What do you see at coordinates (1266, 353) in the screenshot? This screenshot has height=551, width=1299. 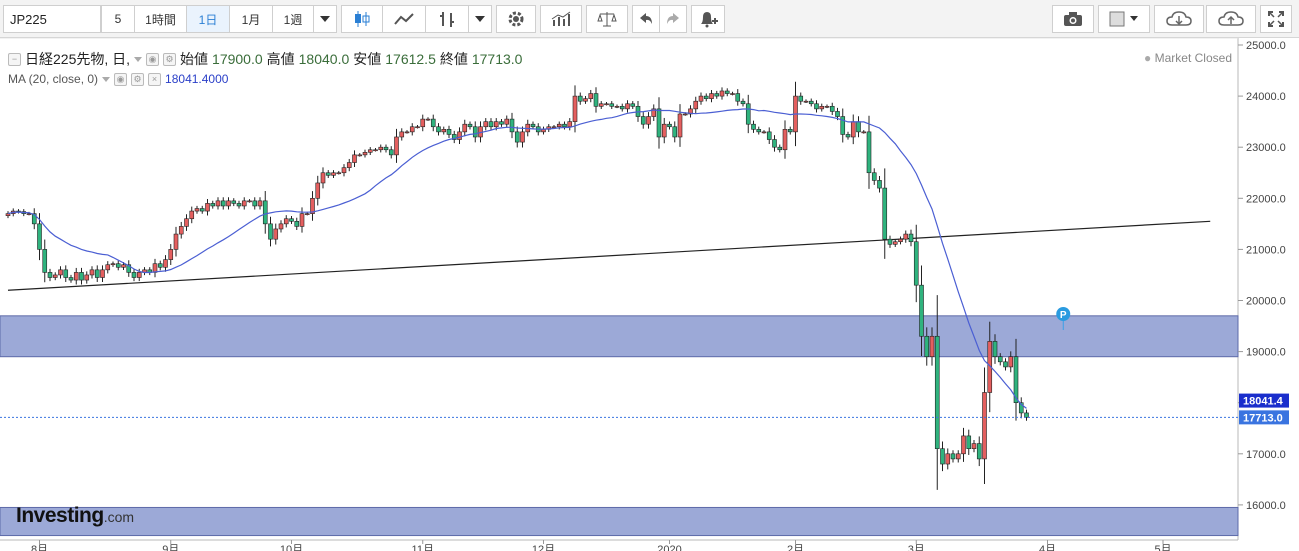 I see `y-tick-label: 19000.0` at bounding box center [1266, 353].